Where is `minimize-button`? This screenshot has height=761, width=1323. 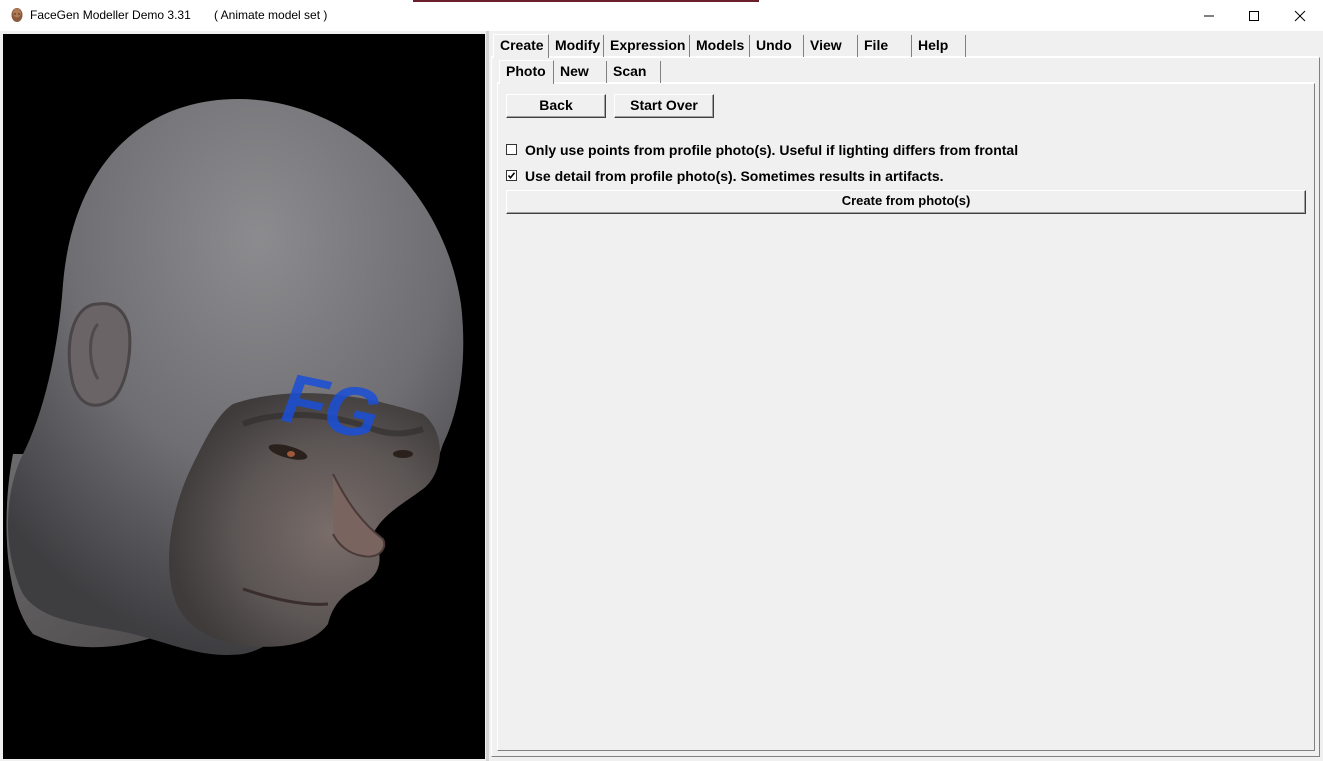
minimize-button is located at coordinates (1209, 15).